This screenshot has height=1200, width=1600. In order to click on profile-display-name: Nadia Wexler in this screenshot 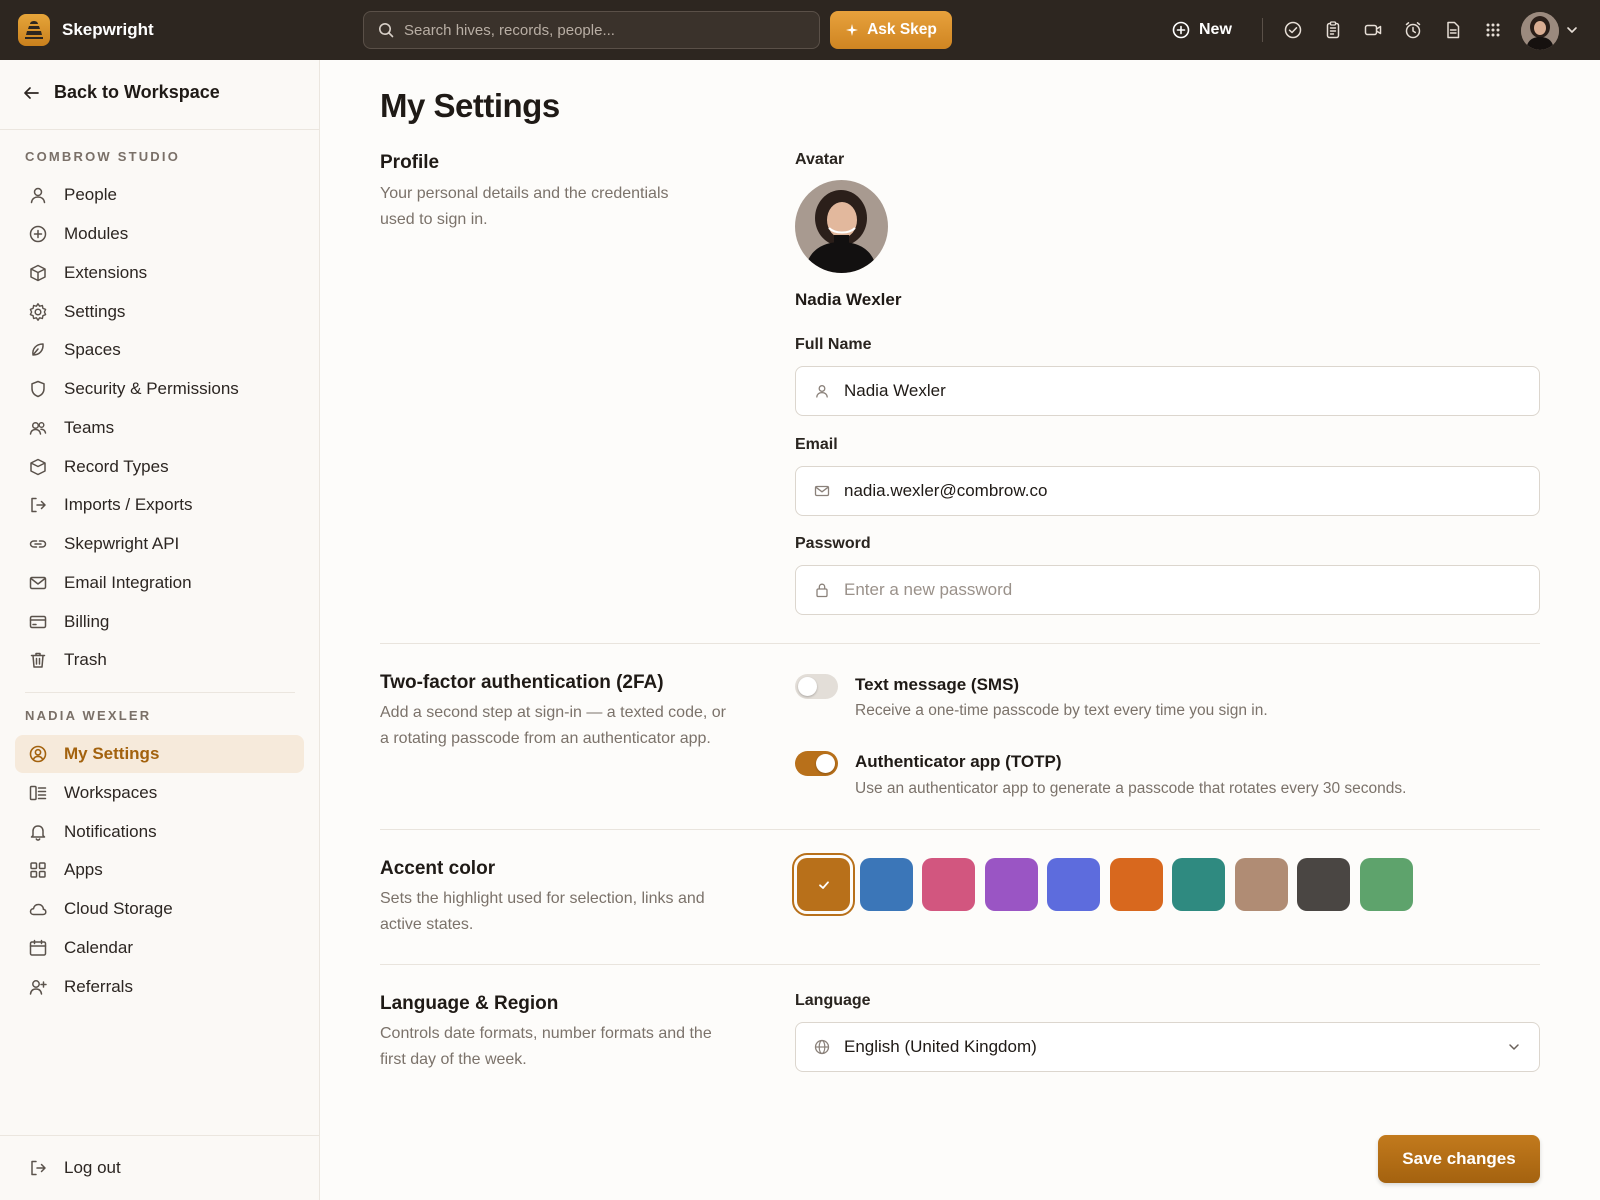, I will do `click(848, 299)`.